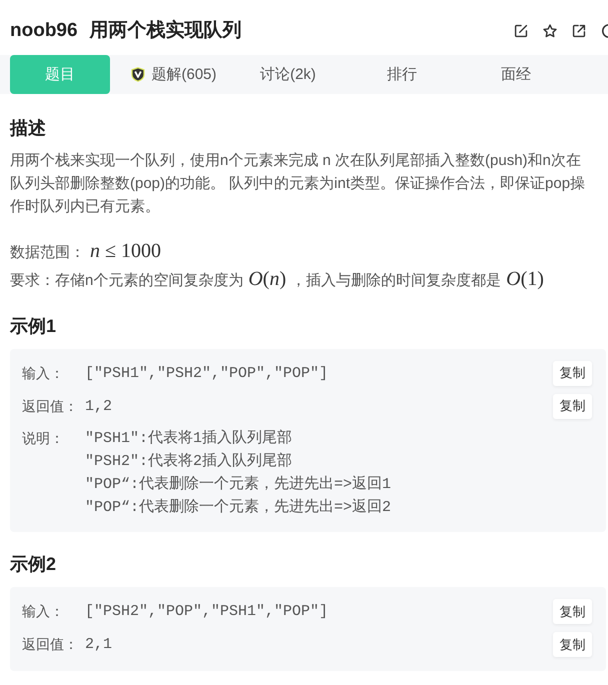 This screenshot has width=608, height=685. I want to click on explanation-line: "PSH1":代表将1插入队列尾部, so click(189, 438).